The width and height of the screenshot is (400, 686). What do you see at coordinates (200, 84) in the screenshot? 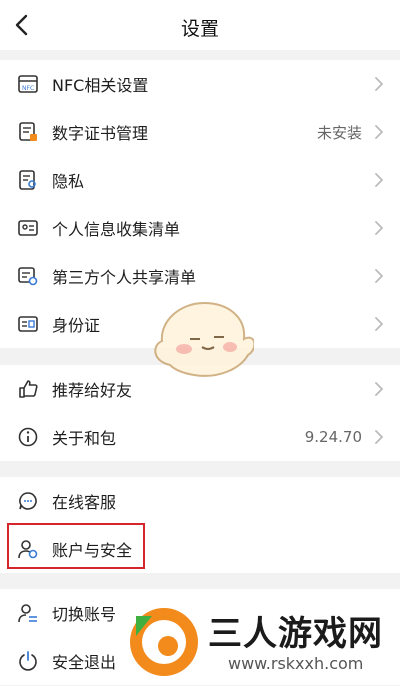
I see `nfc-settings-row: NFC NFC相关设置` at bounding box center [200, 84].